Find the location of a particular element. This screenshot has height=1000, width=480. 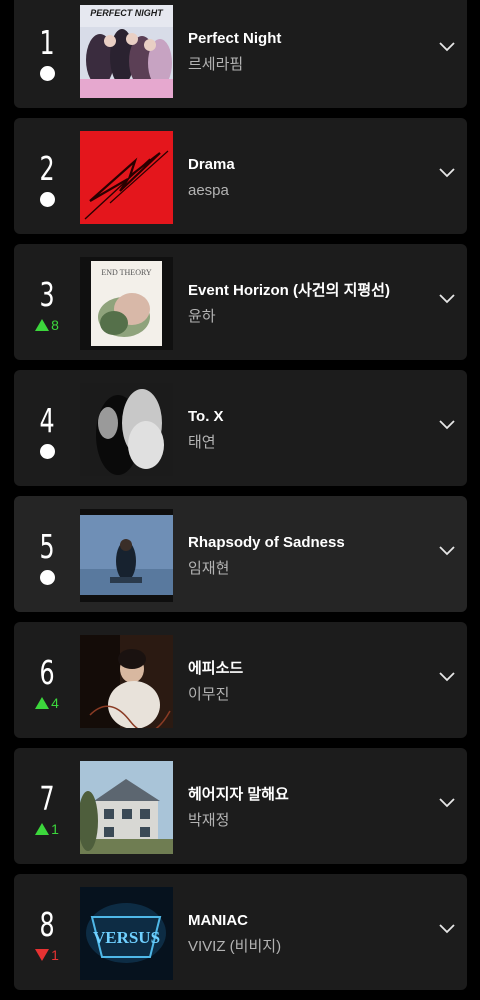

rank-number: 7 is located at coordinates (47, 798).